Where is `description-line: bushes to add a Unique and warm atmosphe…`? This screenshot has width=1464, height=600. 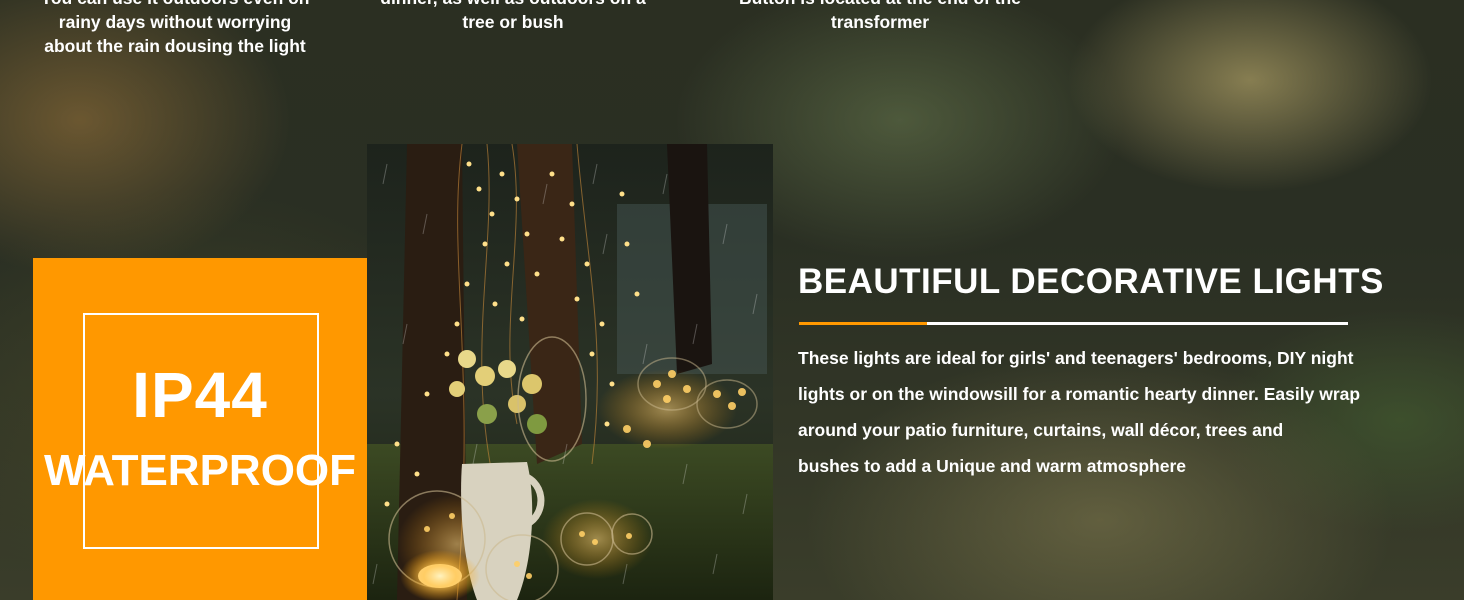
description-line: bushes to add a Unique and warm atmosphe… is located at coordinates (992, 466).